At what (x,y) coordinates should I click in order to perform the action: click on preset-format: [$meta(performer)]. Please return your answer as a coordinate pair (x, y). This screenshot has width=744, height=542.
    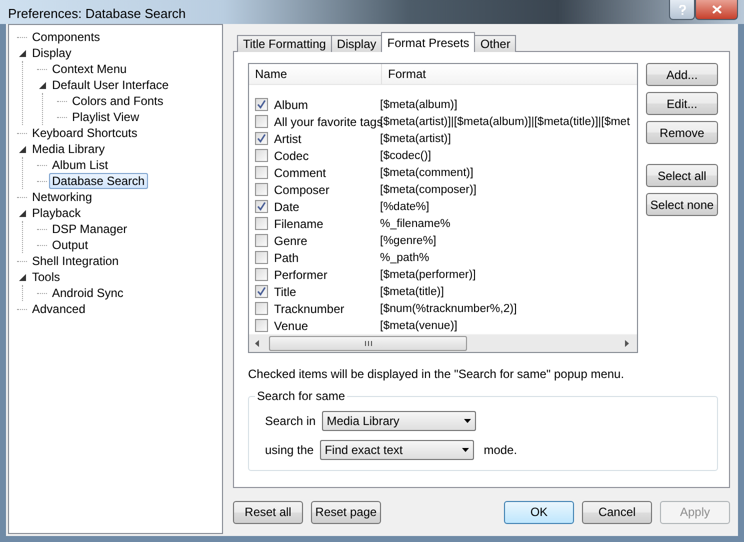
    Looking at the image, I should click on (428, 274).